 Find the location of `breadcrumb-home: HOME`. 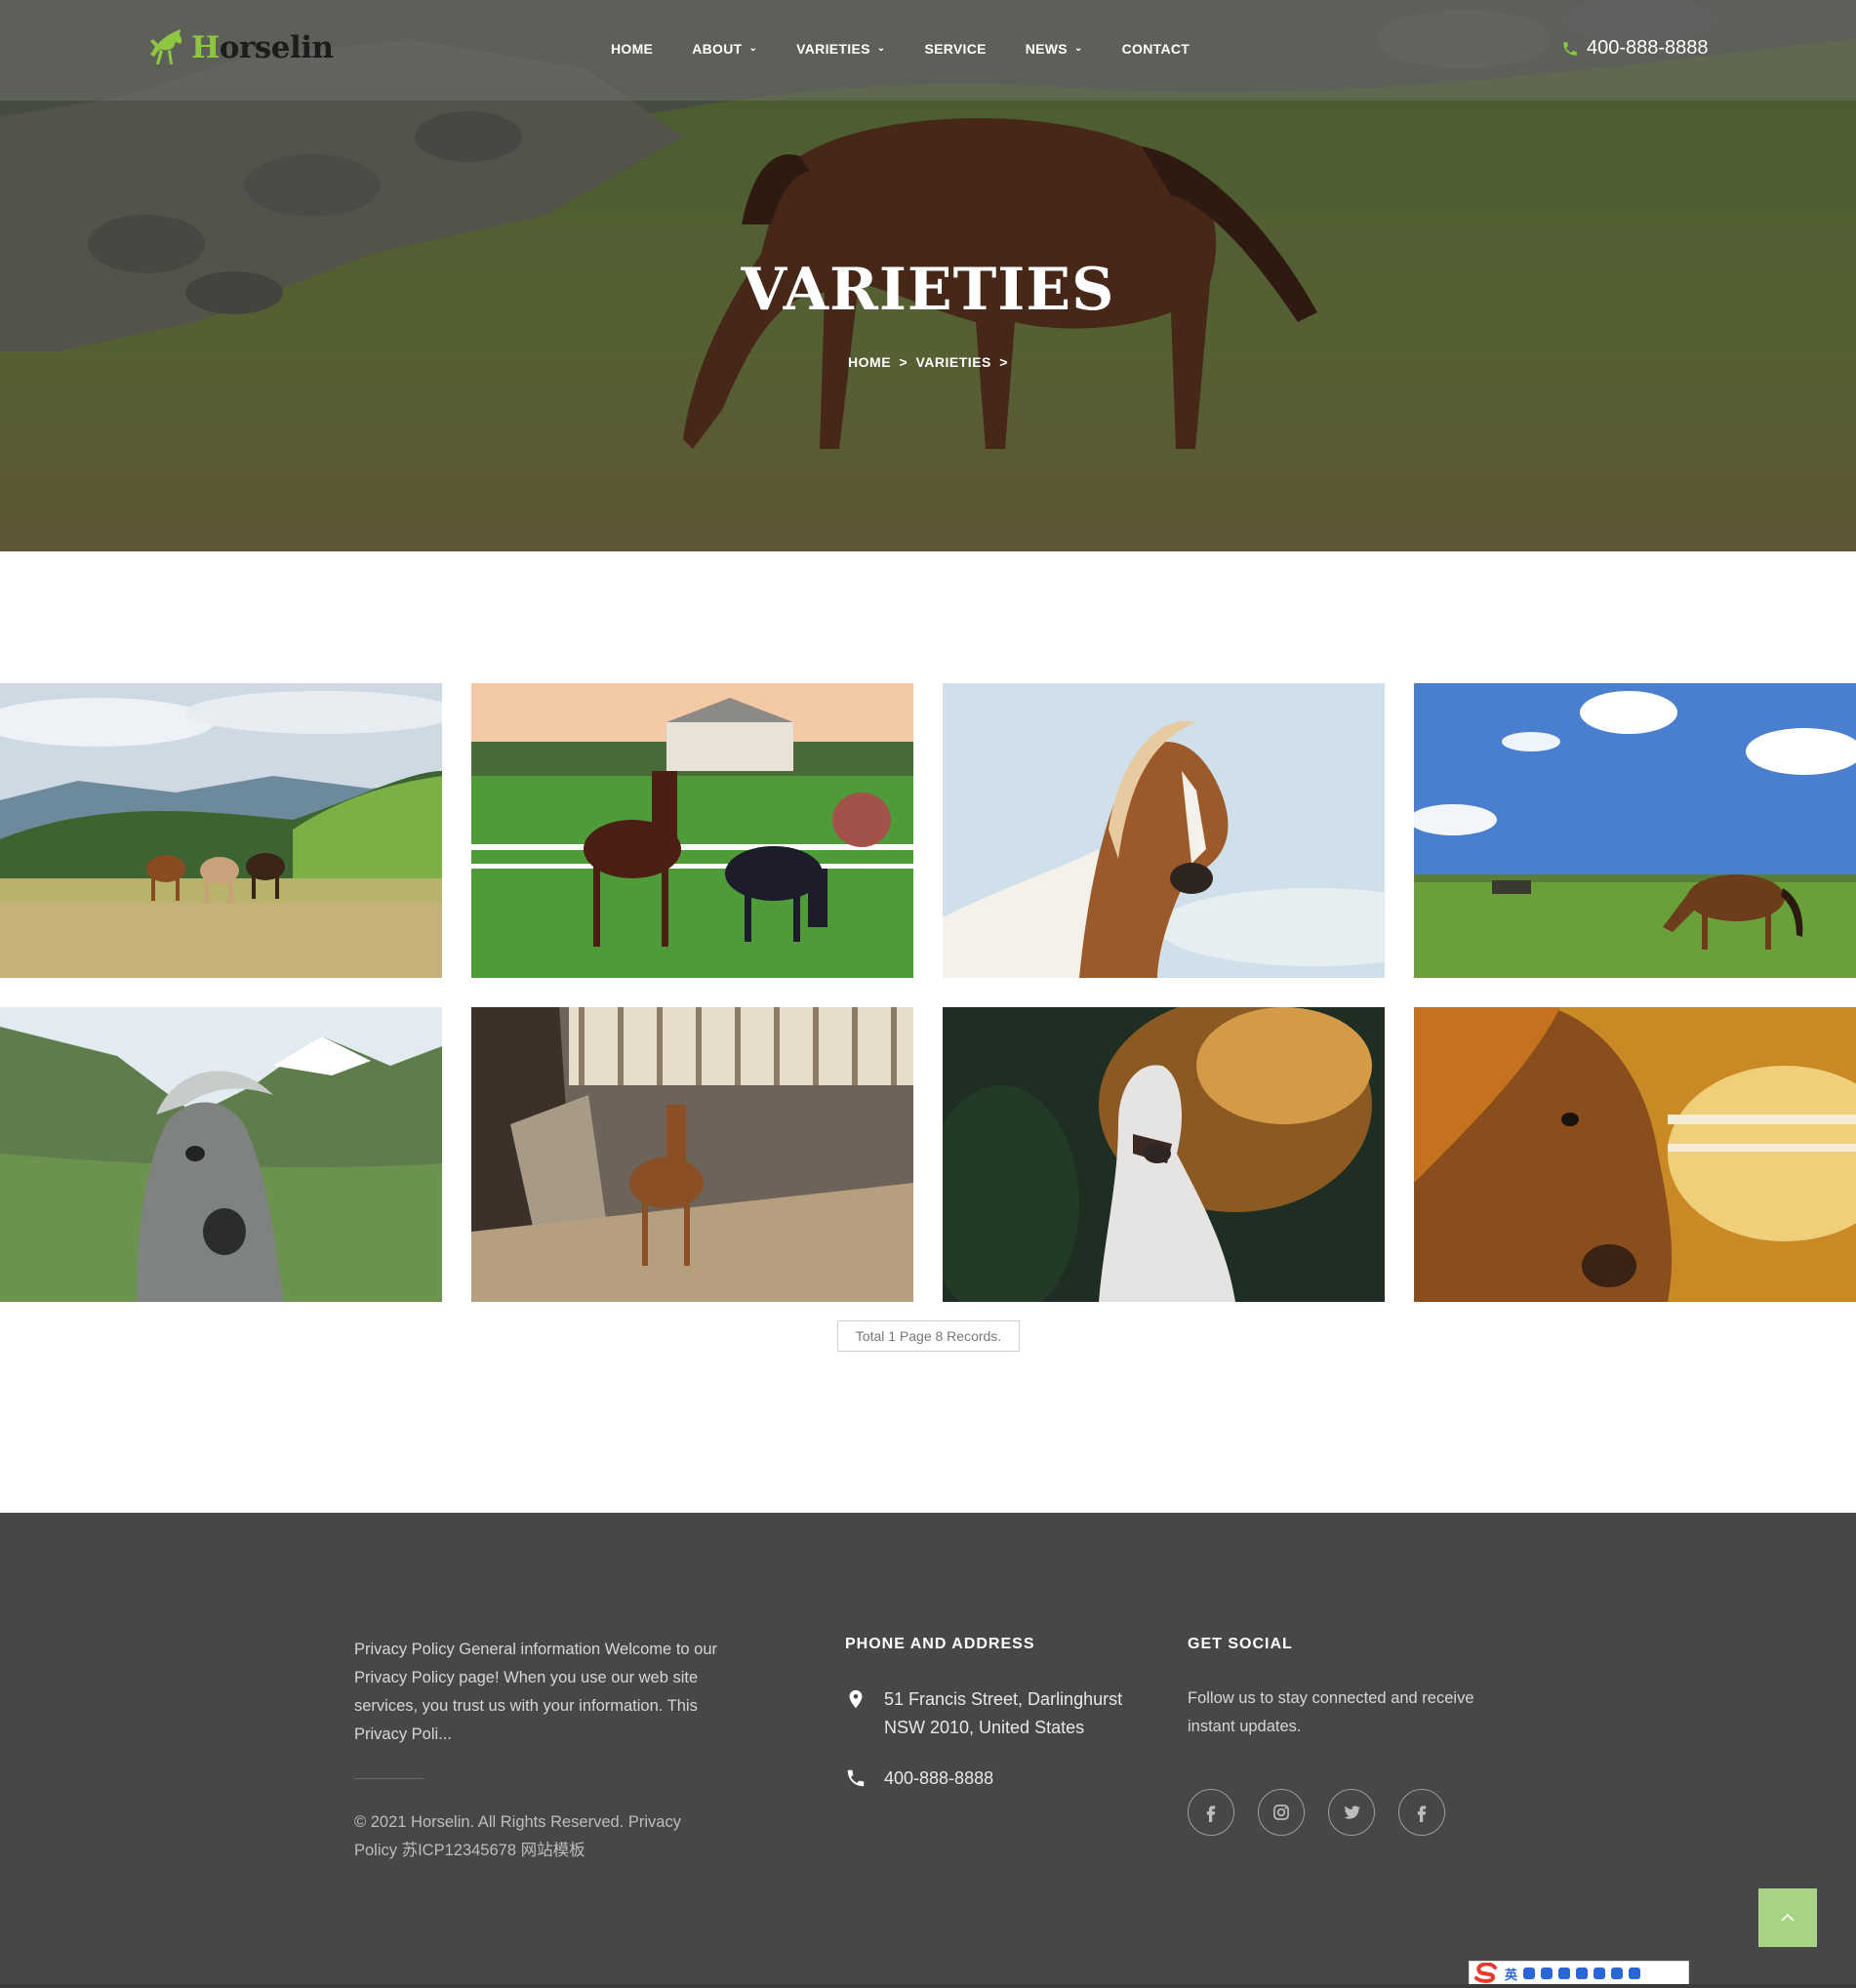

breadcrumb-home: HOME is located at coordinates (870, 362).